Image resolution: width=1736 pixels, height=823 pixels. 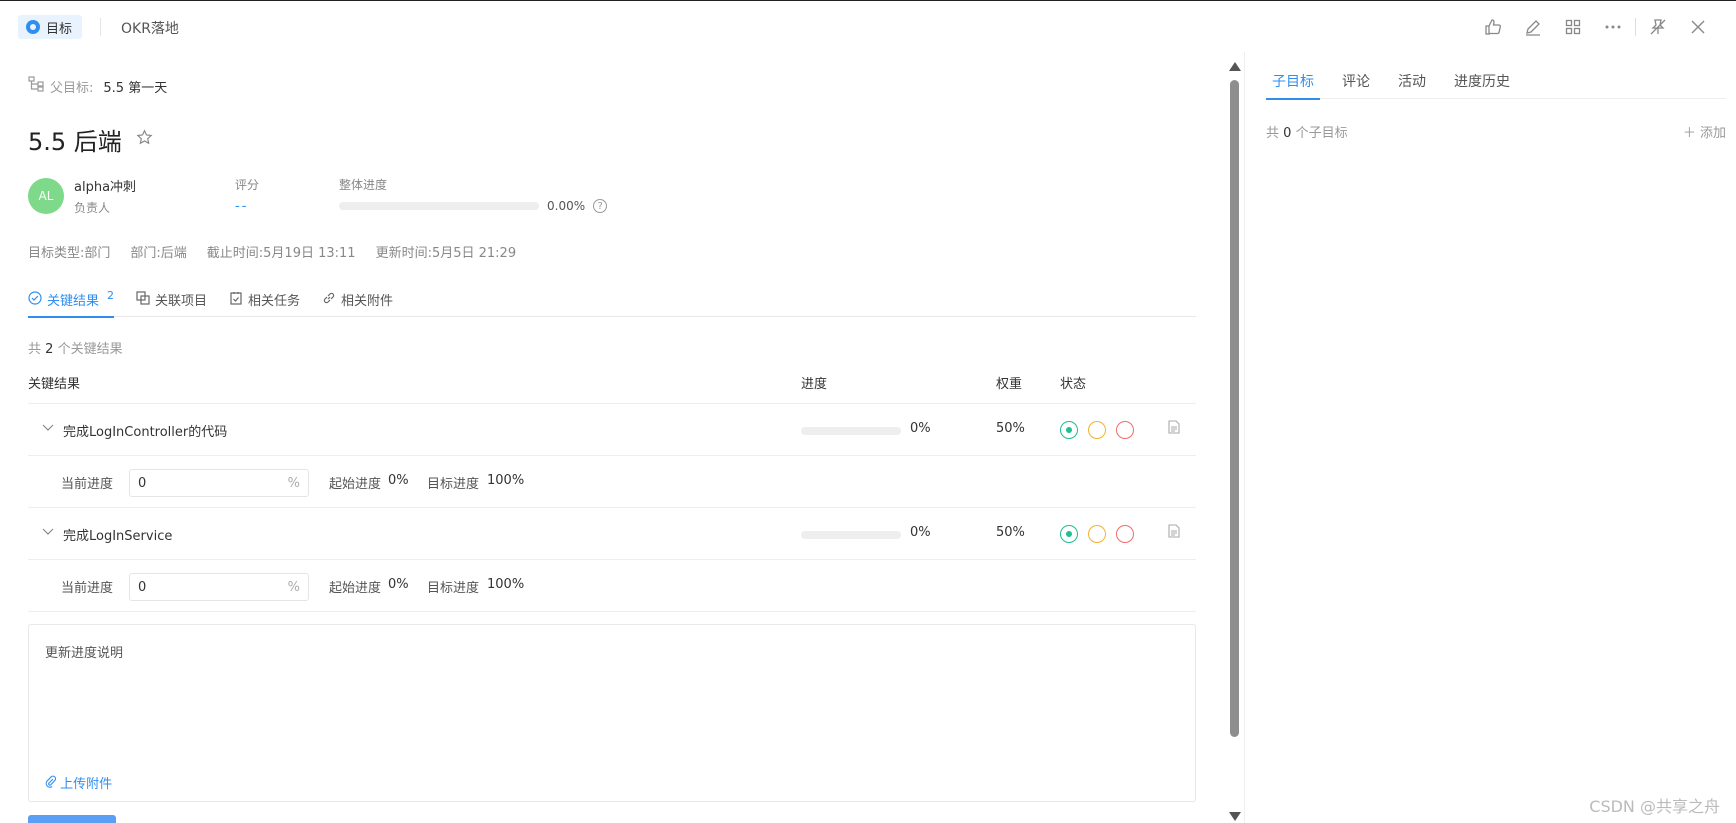 What do you see at coordinates (111, 295) in the screenshot?
I see `tab-count: 2` at bounding box center [111, 295].